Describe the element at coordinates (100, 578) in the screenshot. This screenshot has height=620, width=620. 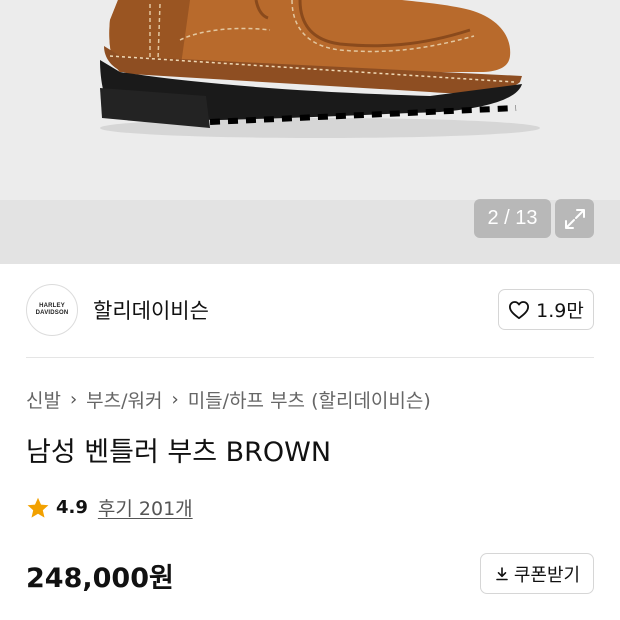
I see `product-price: 248,000원` at that location.